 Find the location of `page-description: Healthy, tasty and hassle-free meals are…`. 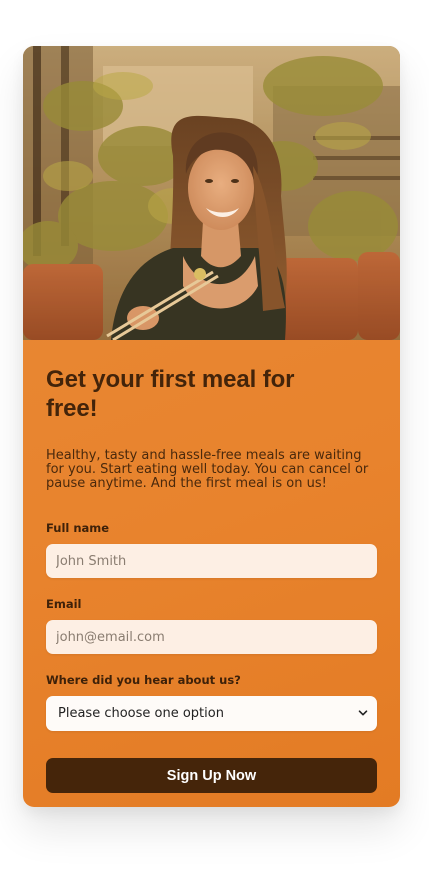

page-description: Healthy, tasty and hassle-free meals are… is located at coordinates (207, 469).